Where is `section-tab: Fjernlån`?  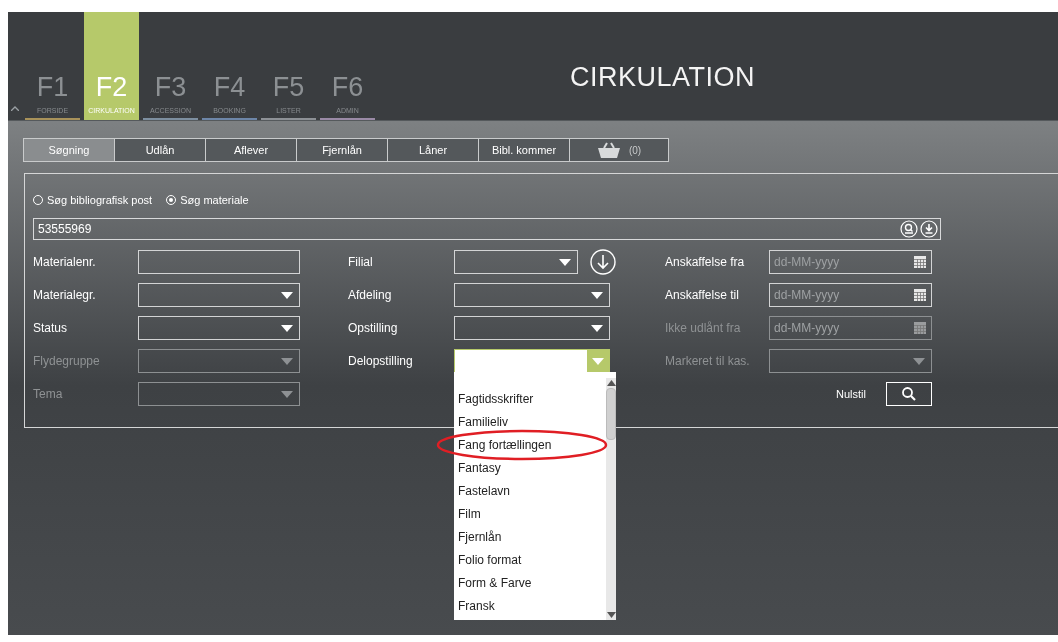
section-tab: Fjernlån is located at coordinates (342, 150).